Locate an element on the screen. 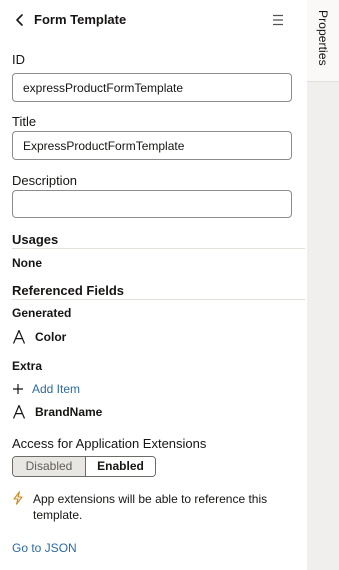 This screenshot has width=339, height=570. add-item-button: Add Item is located at coordinates (46, 389).